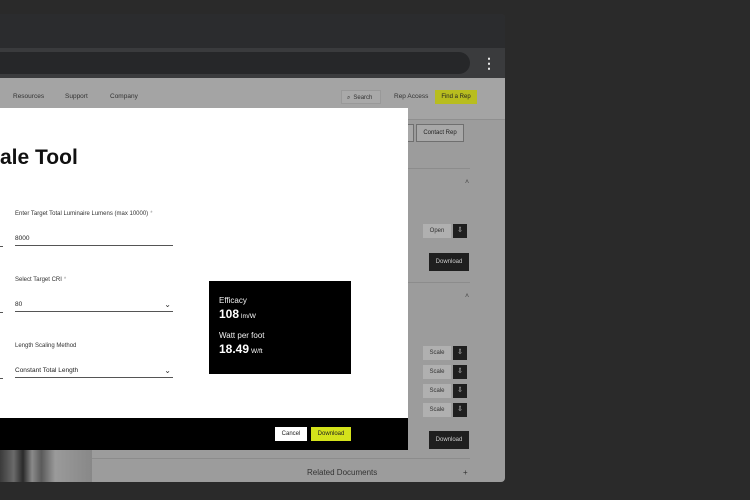 Image resolution: width=750 pixels, height=500 pixels. I want to click on efficacy-label: Efficacy, so click(233, 300).